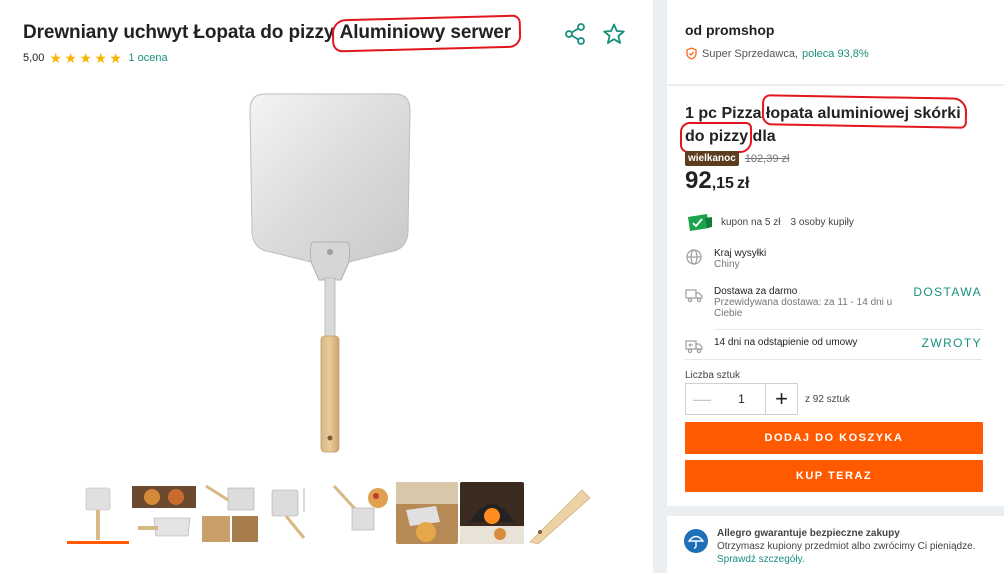 Image resolution: width=1004 pixels, height=573 pixels. I want to click on quantity-stepper: — 1 +, so click(741, 399).